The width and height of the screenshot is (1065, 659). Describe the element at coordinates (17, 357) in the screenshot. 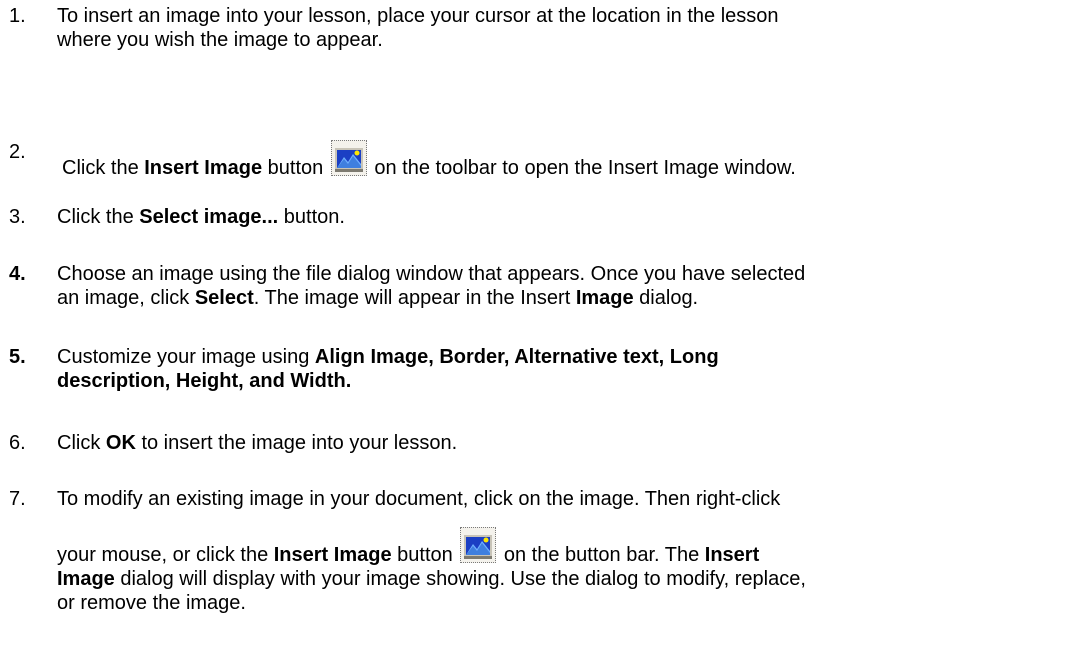

I see `step-number: 5.` at that location.